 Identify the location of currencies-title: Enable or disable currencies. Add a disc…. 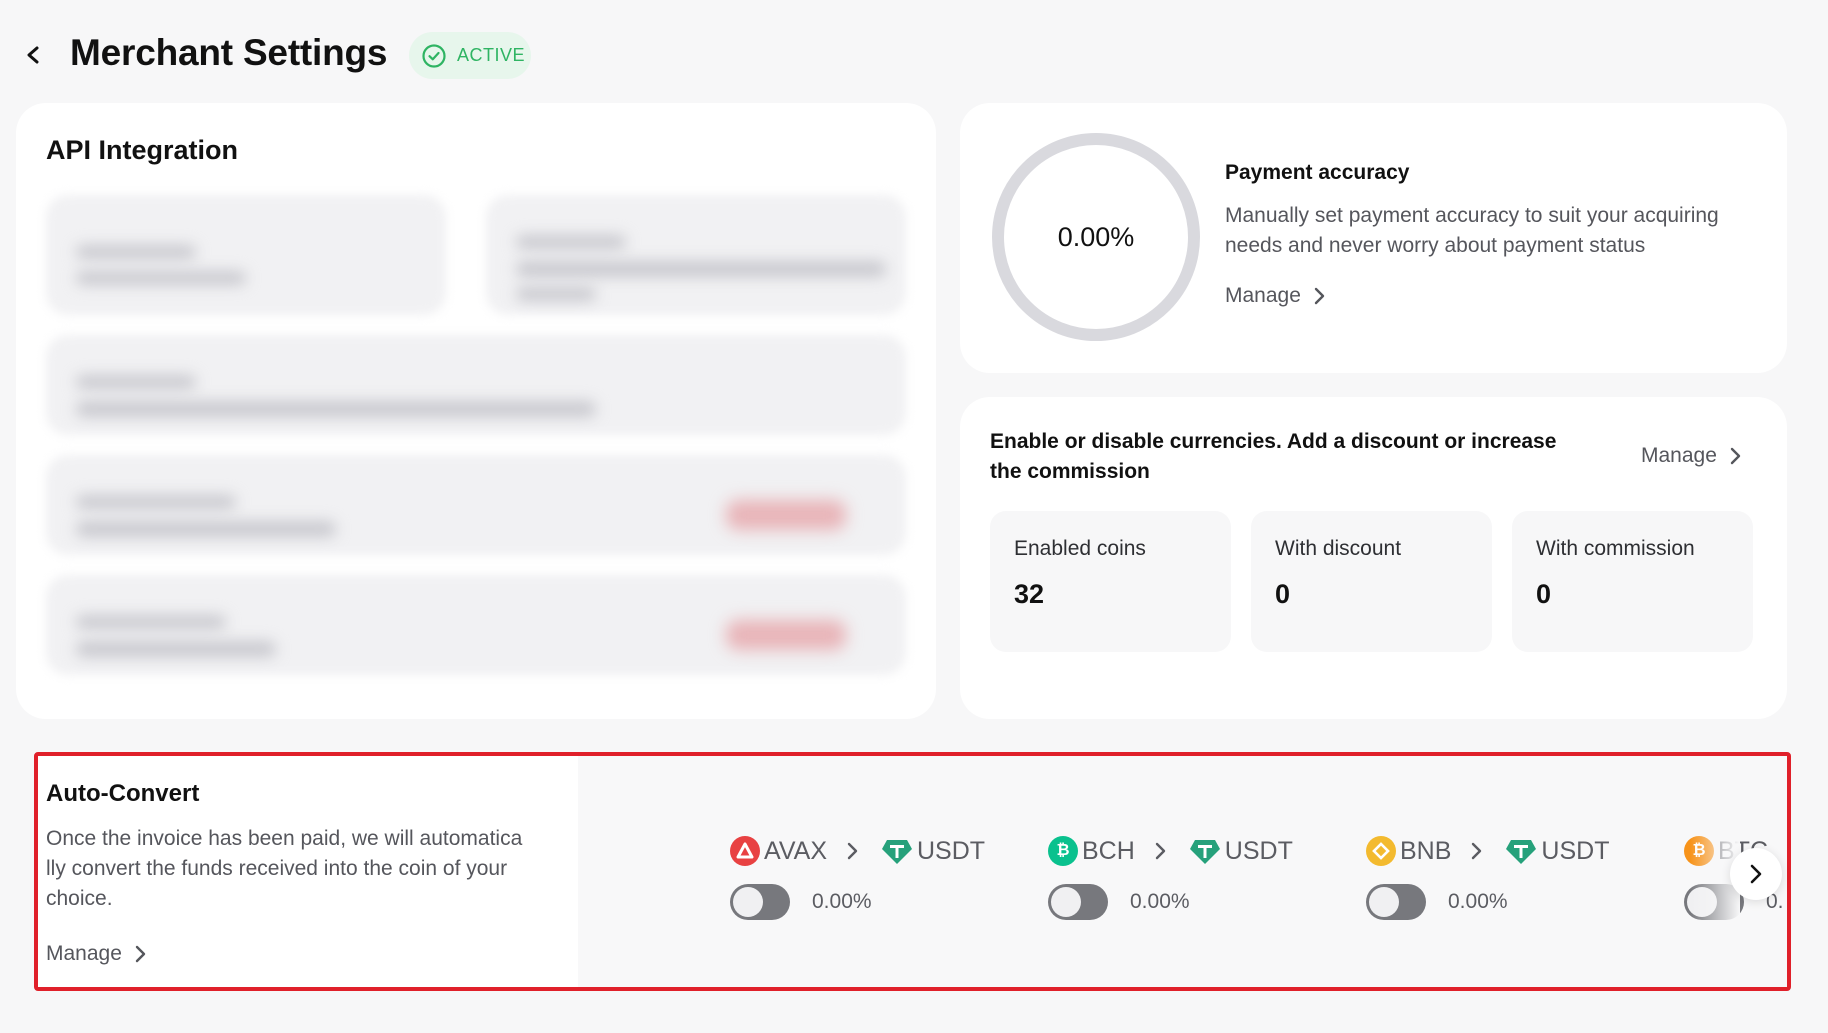
(1273, 456).